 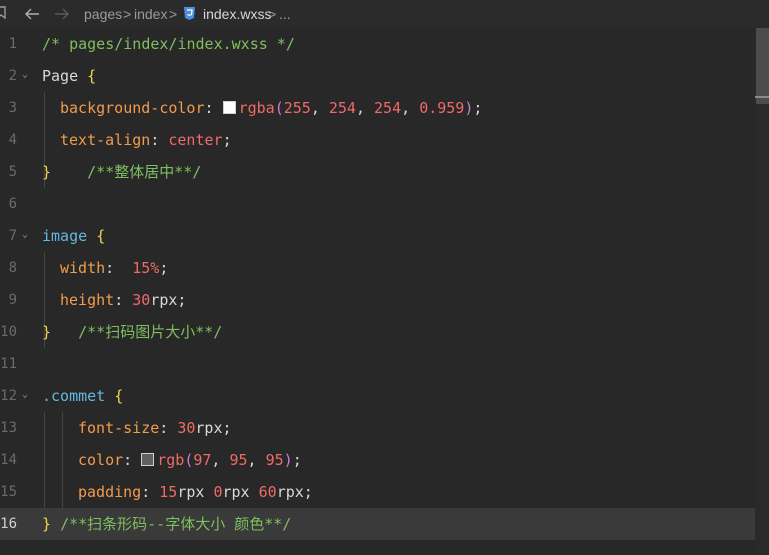 What do you see at coordinates (4, 13) in the screenshot?
I see `sidebar-toggle-icon` at bounding box center [4, 13].